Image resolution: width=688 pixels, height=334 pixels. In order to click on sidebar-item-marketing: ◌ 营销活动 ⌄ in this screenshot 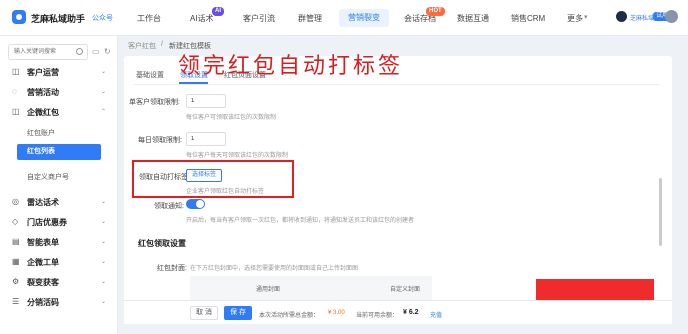, I will do `click(59, 92)`.